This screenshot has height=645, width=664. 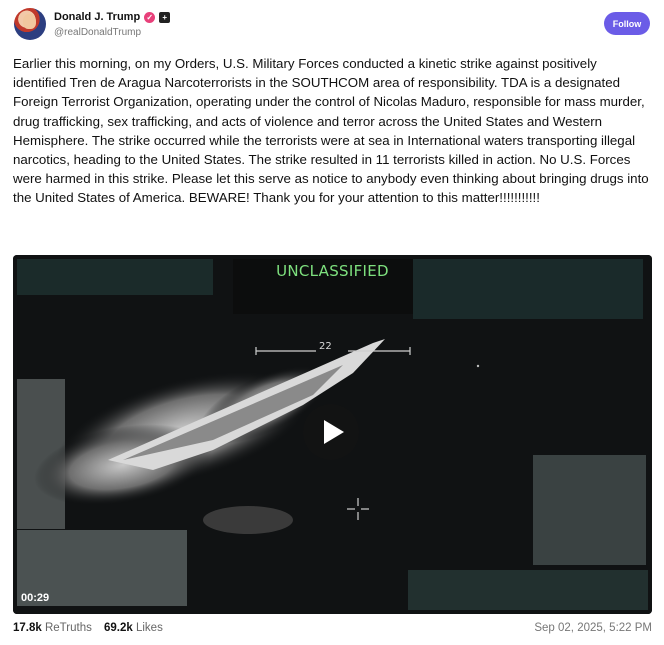 I want to click on author-display-name: Donald J. Trump, so click(x=97, y=17).